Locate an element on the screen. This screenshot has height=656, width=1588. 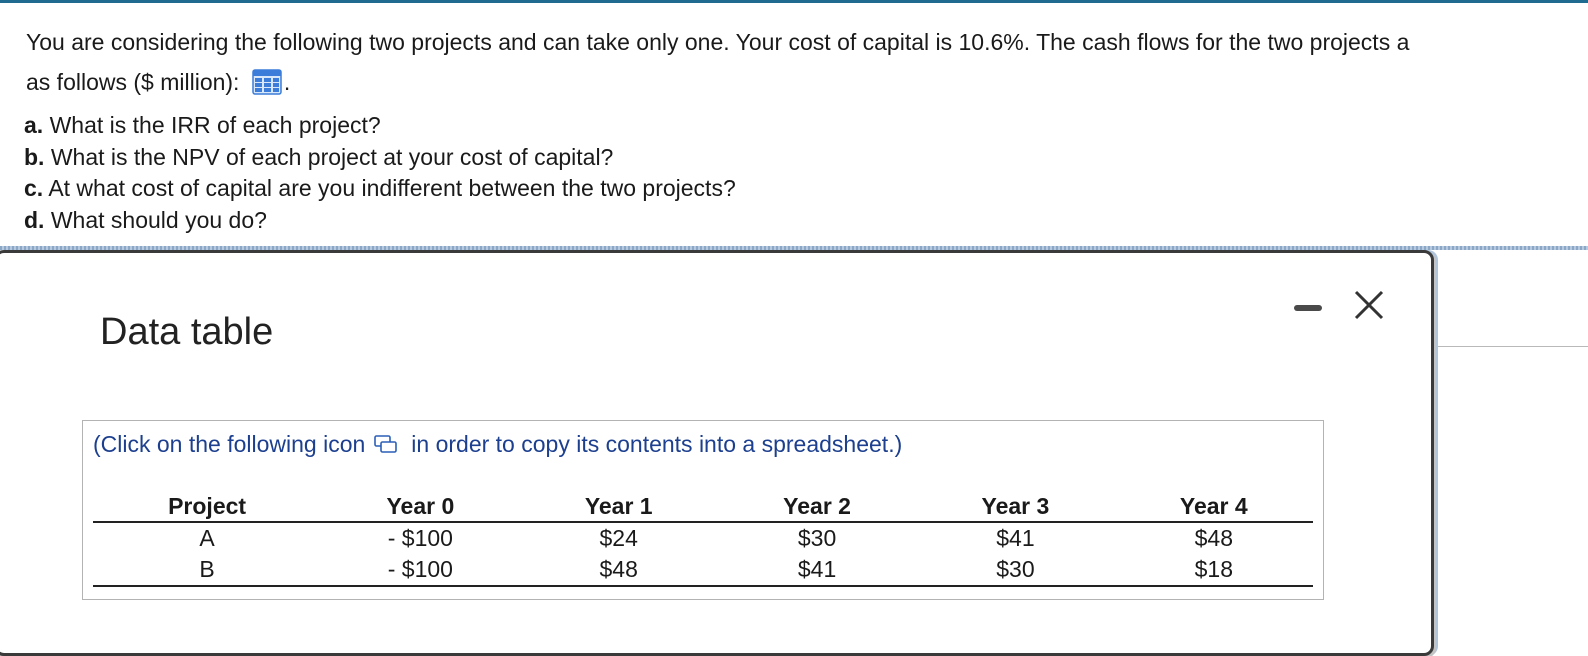
column-header: Year 1 is located at coordinates (618, 507).